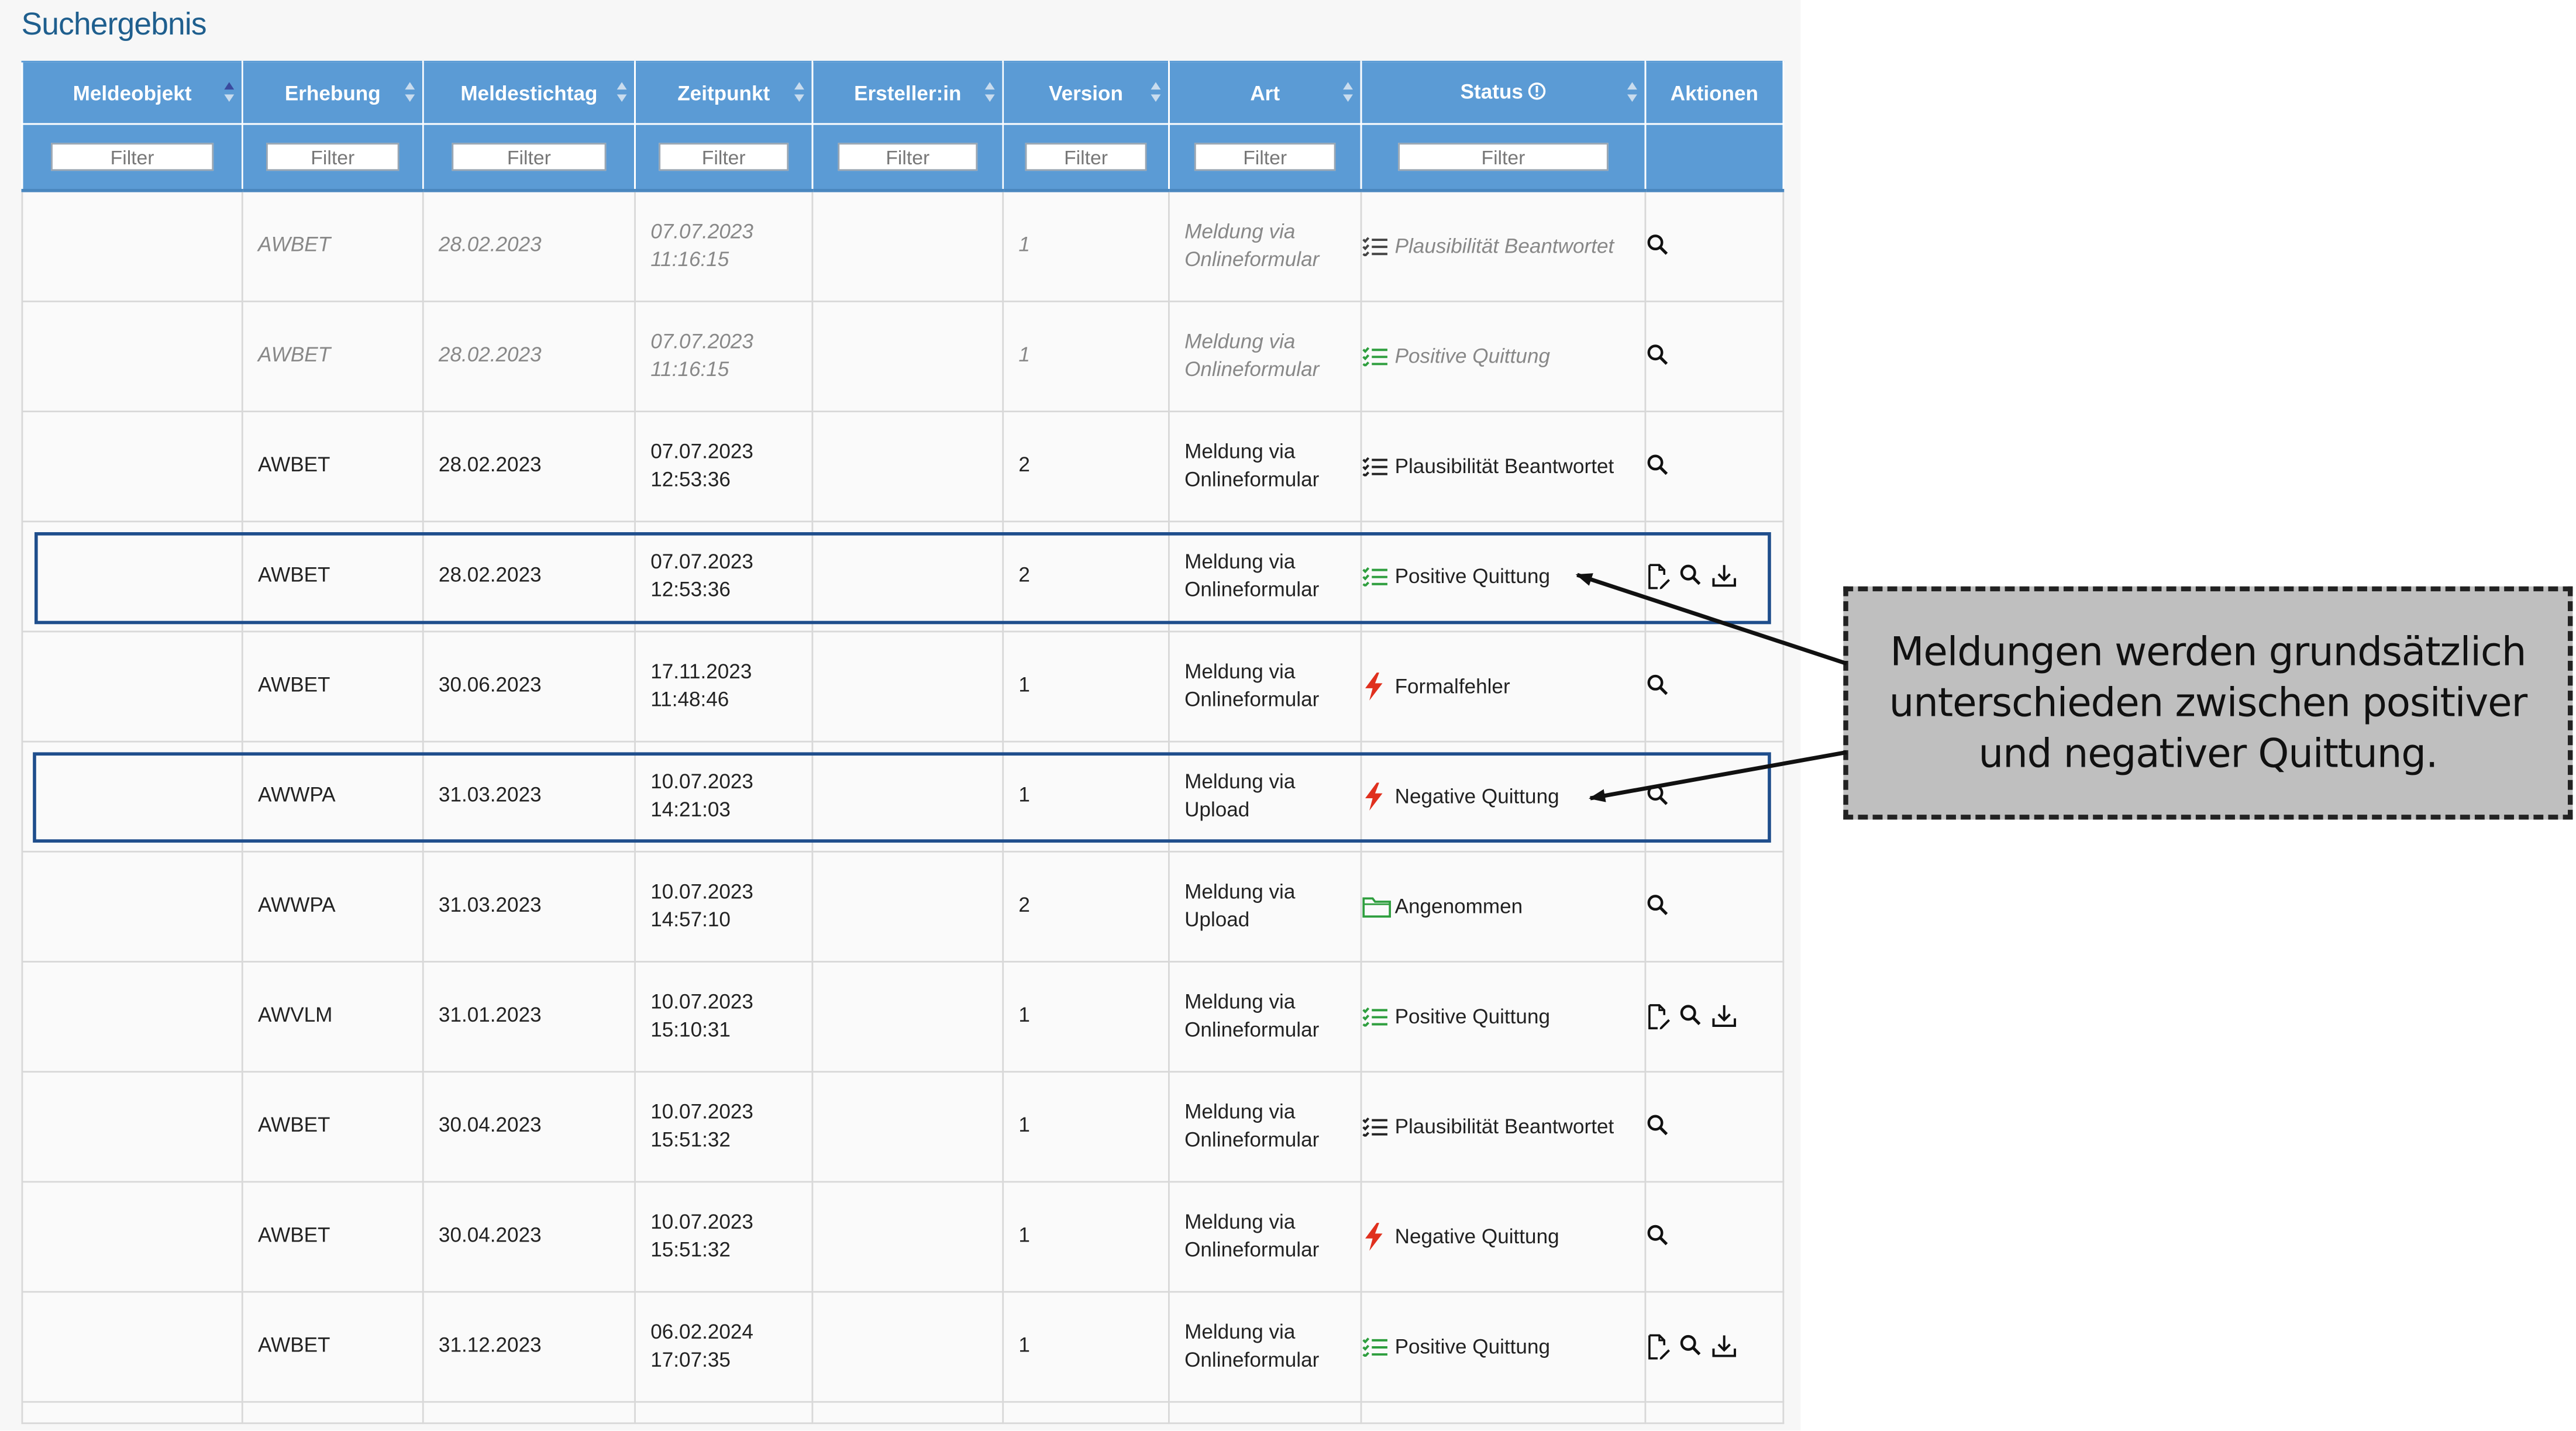 The image size is (2576, 1431). Describe the element at coordinates (1252, 1360) in the screenshot. I see `art-line-2: Onlineformular` at that location.